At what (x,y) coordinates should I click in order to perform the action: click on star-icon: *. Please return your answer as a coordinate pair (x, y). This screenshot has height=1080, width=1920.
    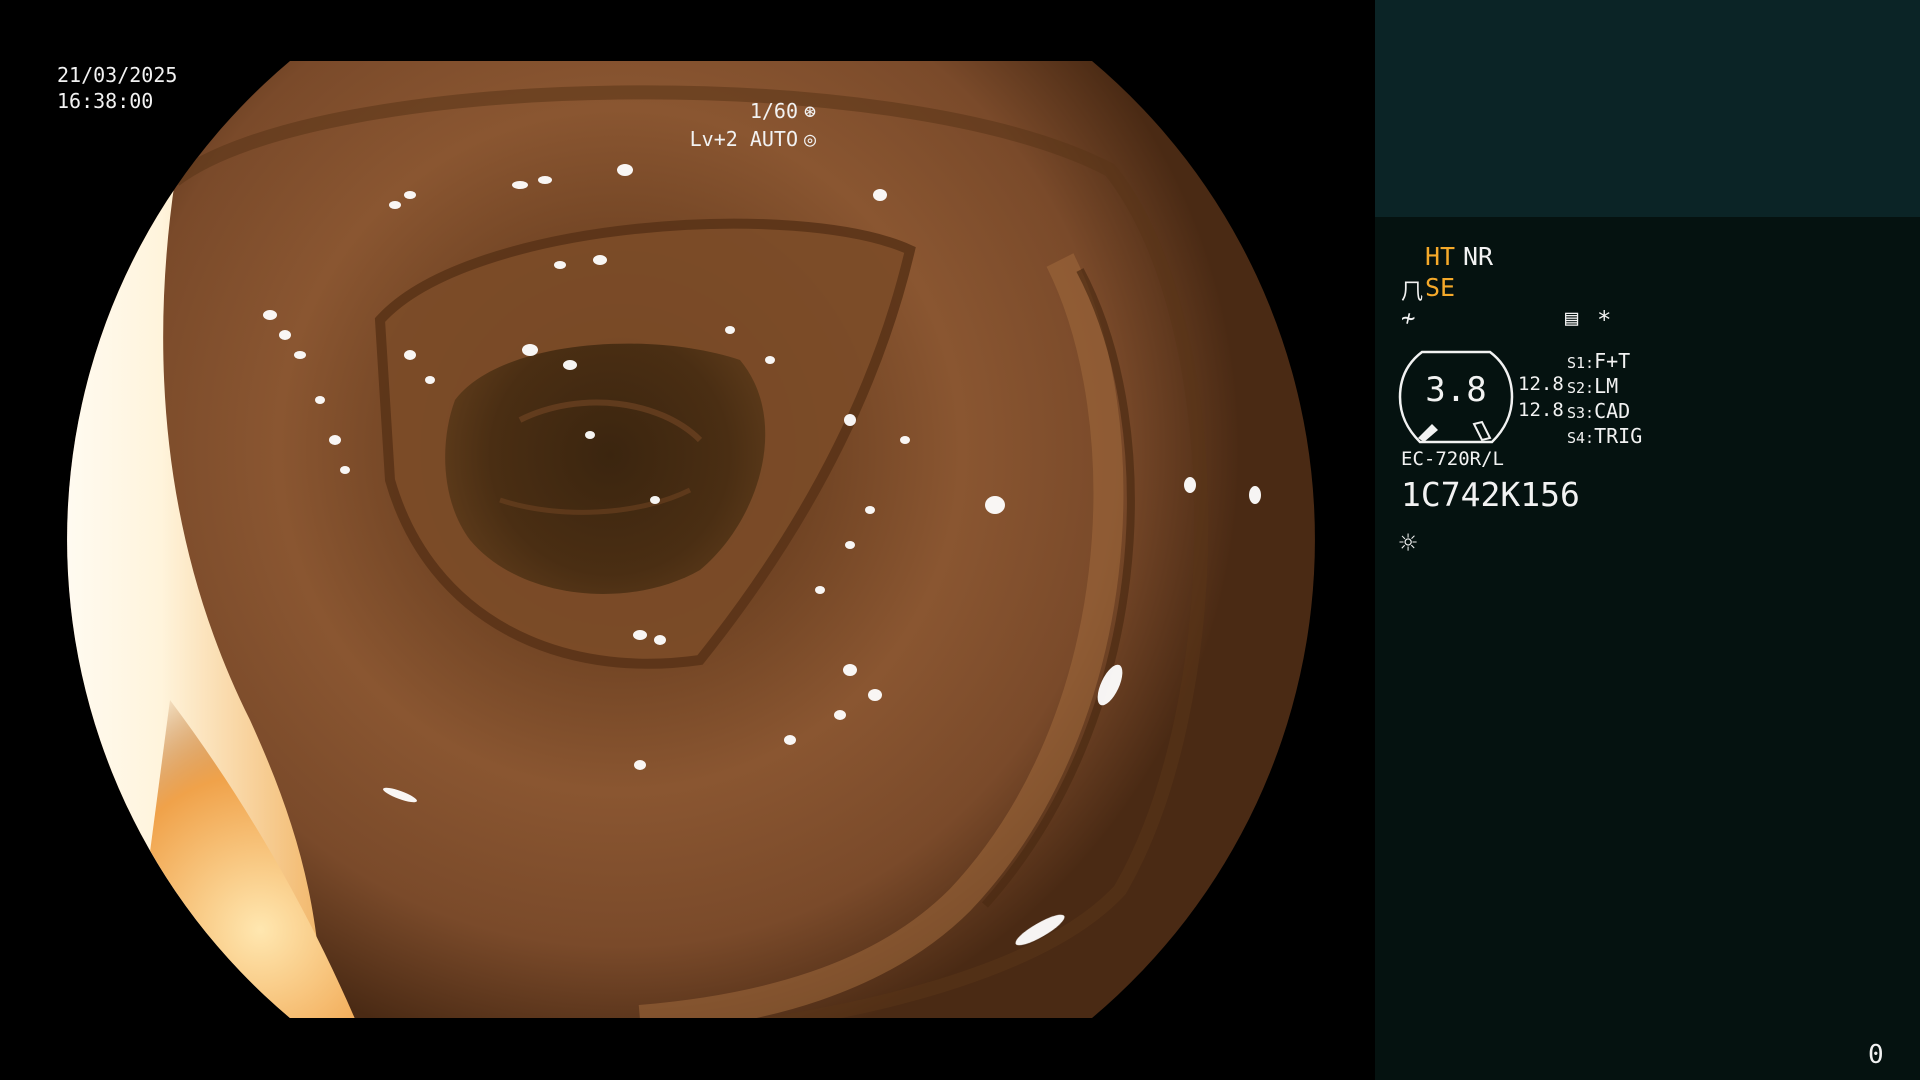
    Looking at the image, I should click on (1604, 320).